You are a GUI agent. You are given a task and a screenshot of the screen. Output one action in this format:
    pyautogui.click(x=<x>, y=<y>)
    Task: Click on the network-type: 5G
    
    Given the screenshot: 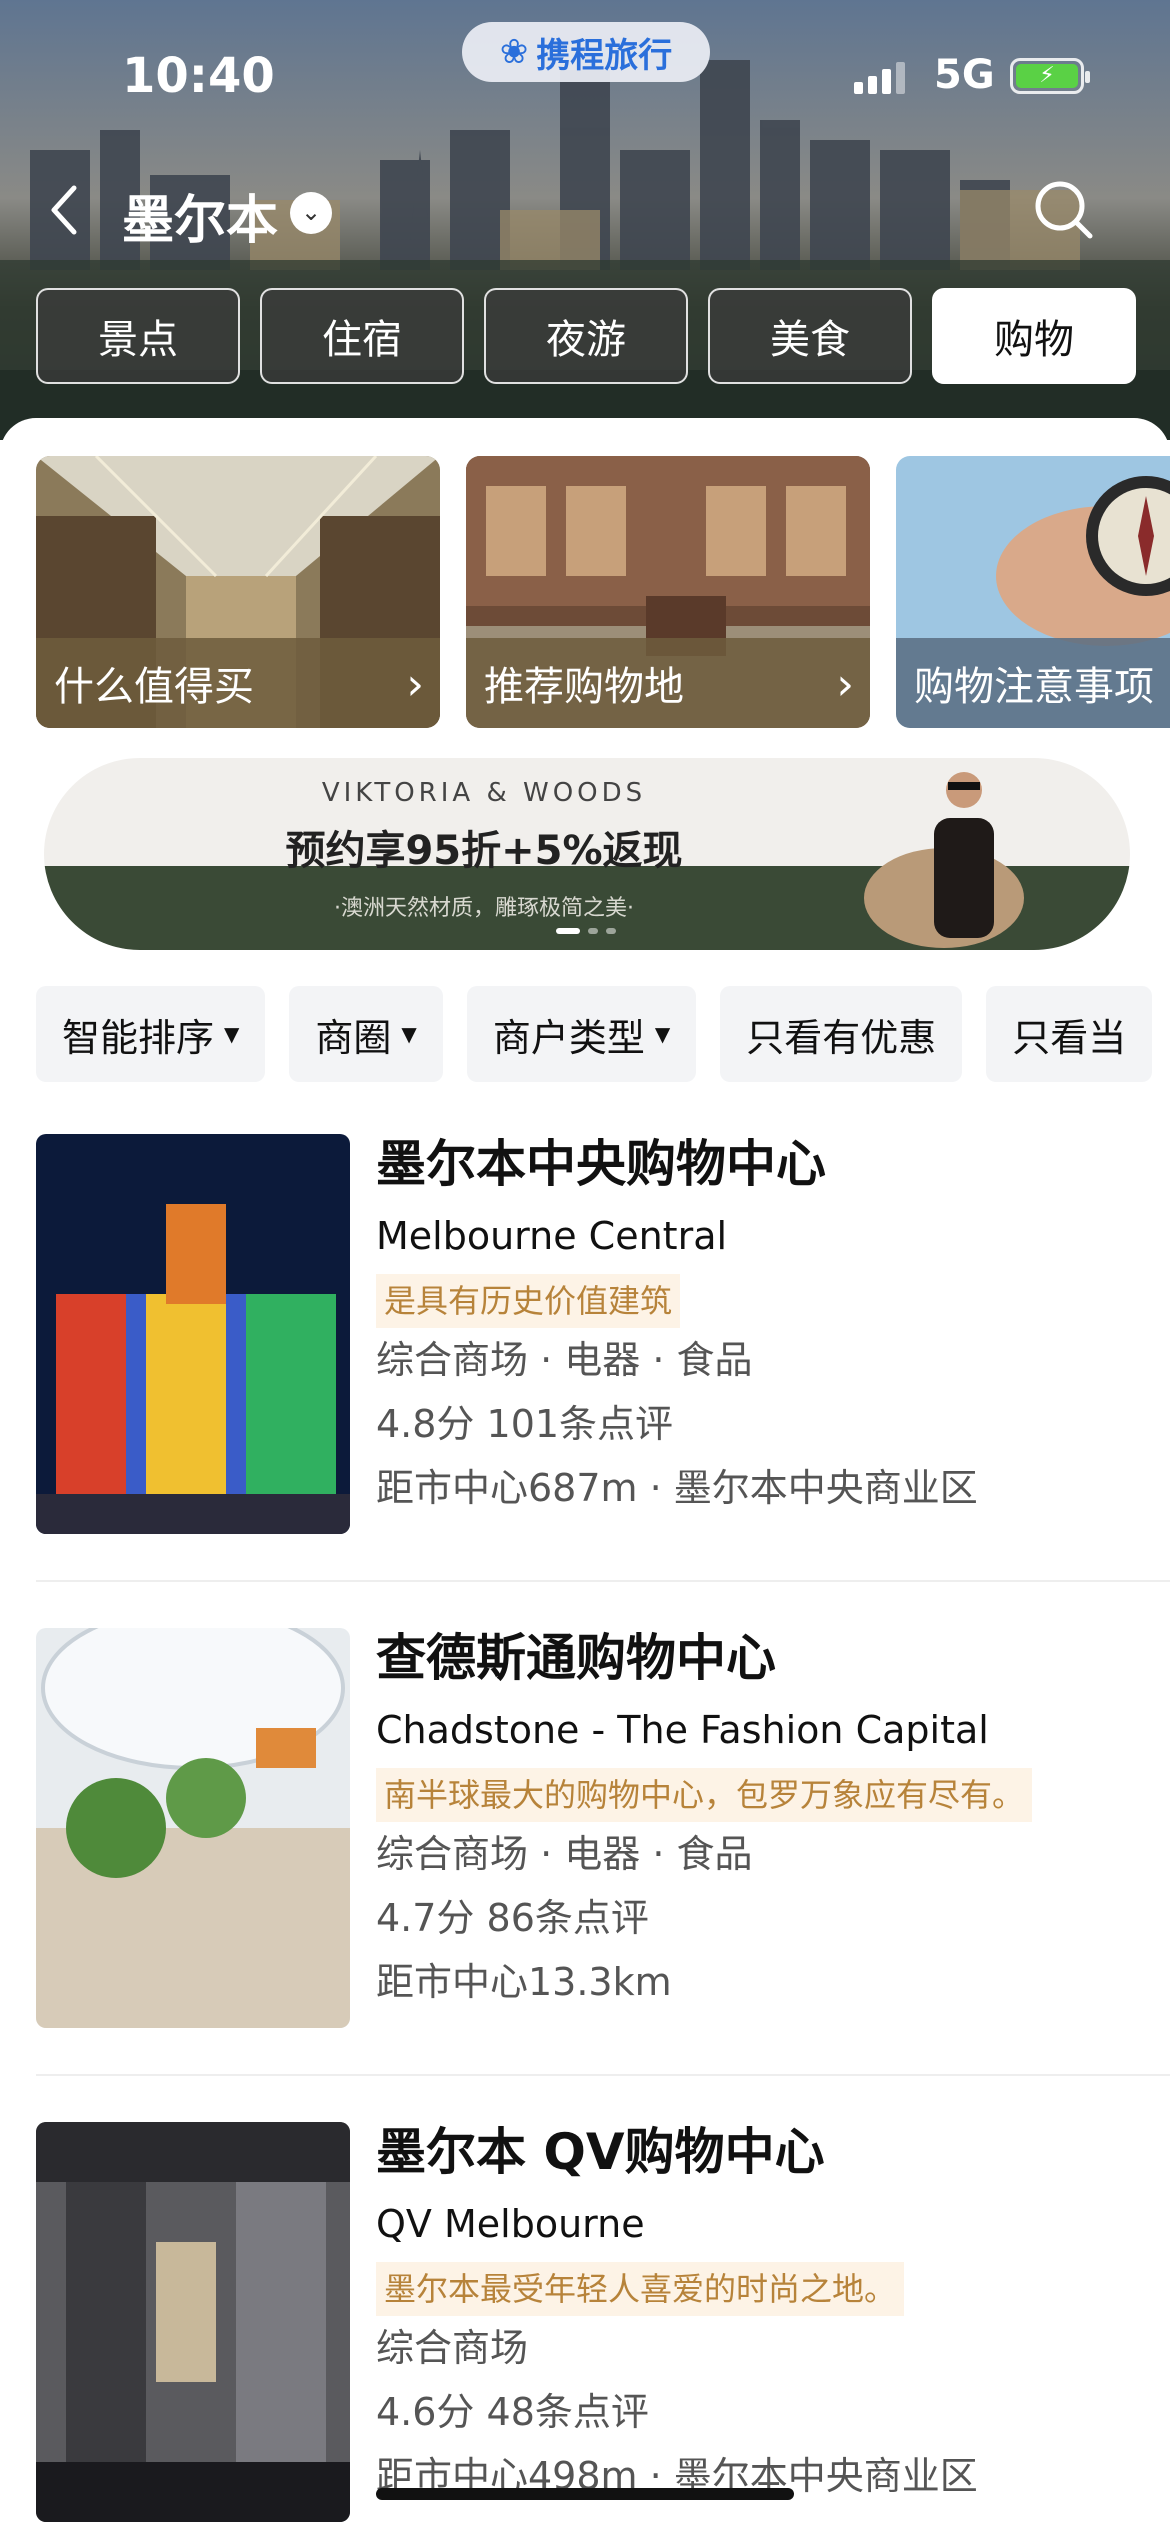 What is the action you would take?
    pyautogui.click(x=964, y=75)
    